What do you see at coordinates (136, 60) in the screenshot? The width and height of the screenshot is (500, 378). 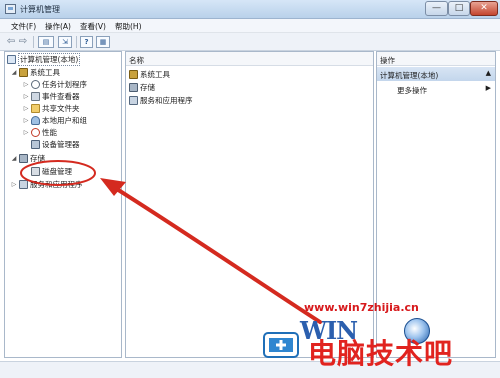 I see `column-name-label: 名称` at bounding box center [136, 60].